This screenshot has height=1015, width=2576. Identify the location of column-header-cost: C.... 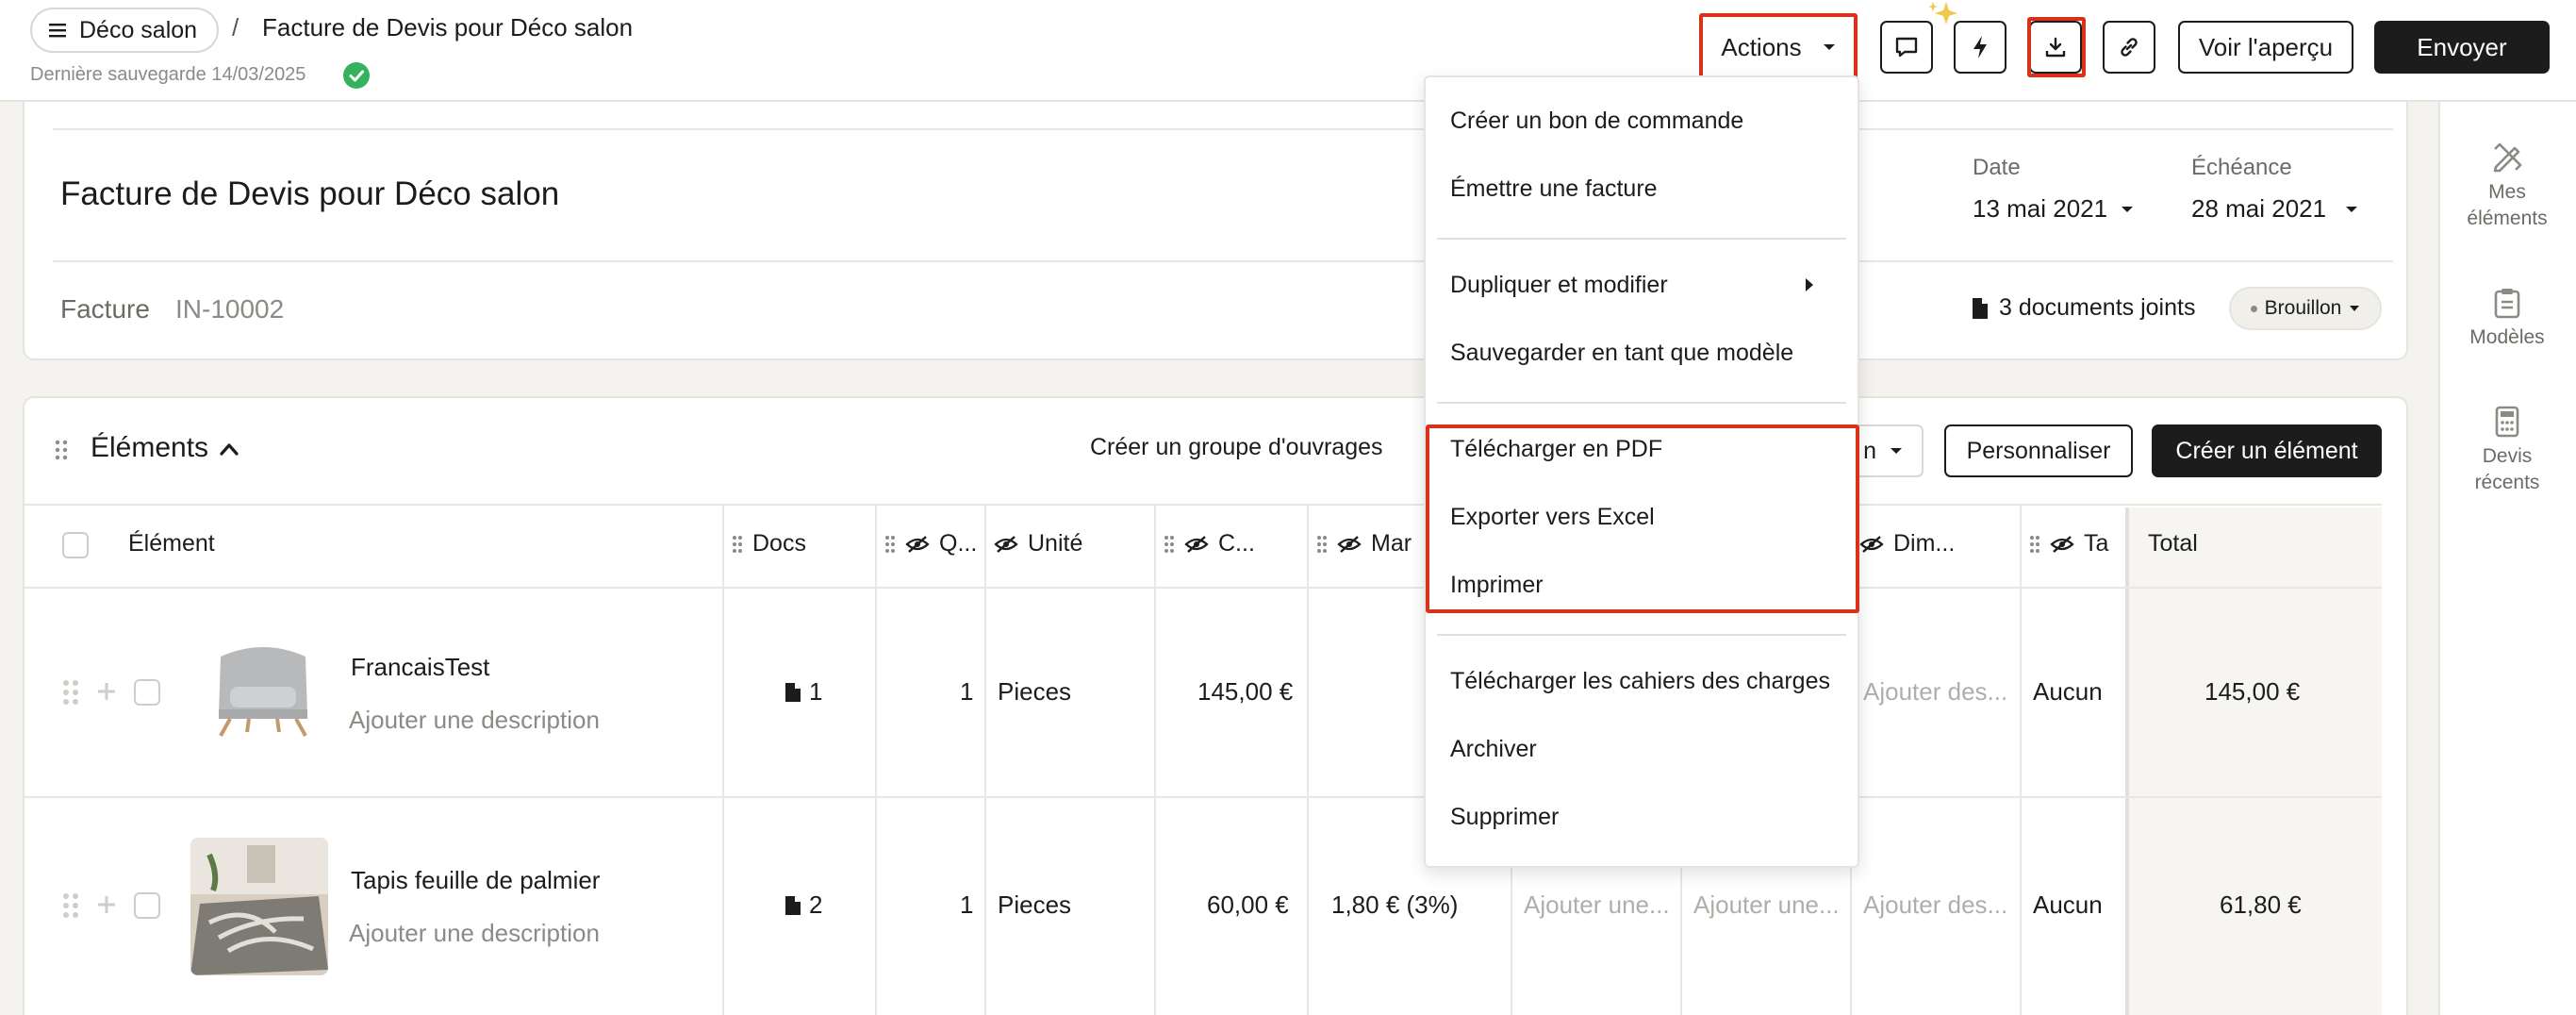
(1209, 543).